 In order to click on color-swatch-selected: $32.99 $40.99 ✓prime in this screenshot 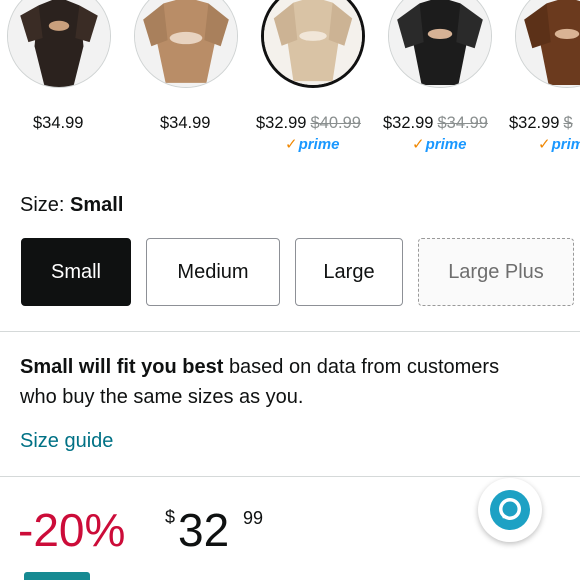, I will do `click(314, 80)`.